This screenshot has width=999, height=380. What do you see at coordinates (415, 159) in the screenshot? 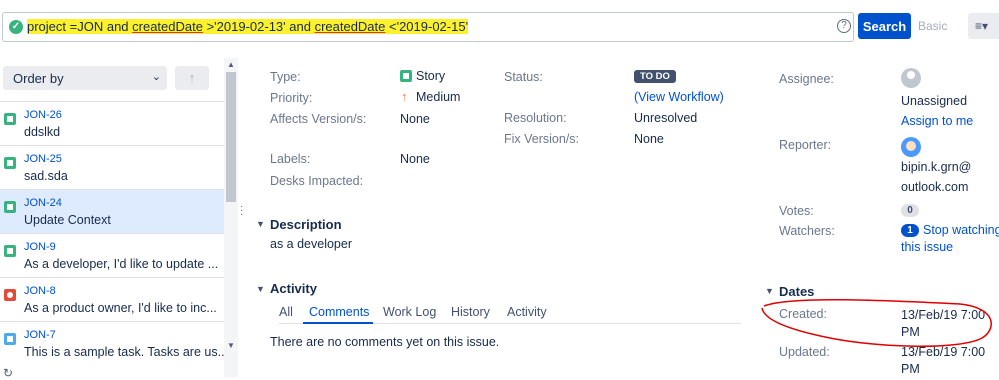
I see `labels-value: None` at bounding box center [415, 159].